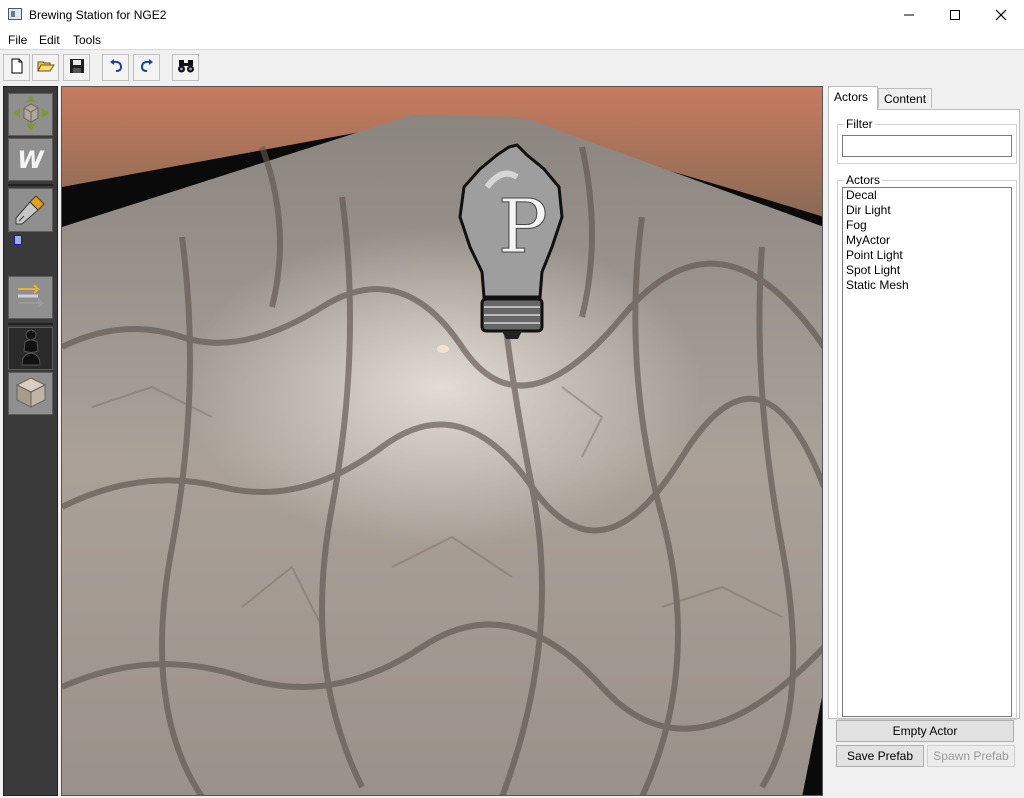 This screenshot has width=1024, height=798. I want to click on app-icon, so click(15, 14).